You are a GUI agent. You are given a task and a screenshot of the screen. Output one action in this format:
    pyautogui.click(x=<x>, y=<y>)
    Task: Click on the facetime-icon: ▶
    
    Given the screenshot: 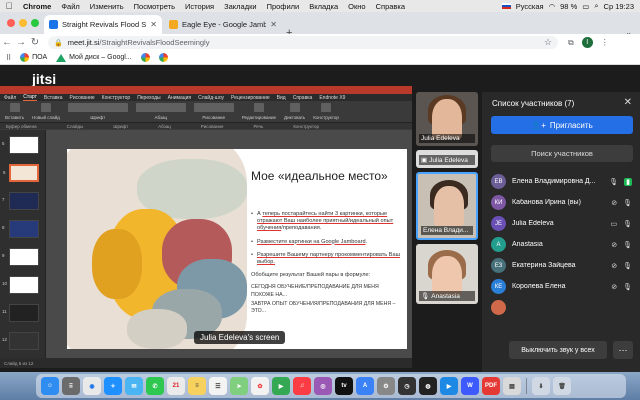 What is the action you would take?
    pyautogui.click(x=281, y=386)
    